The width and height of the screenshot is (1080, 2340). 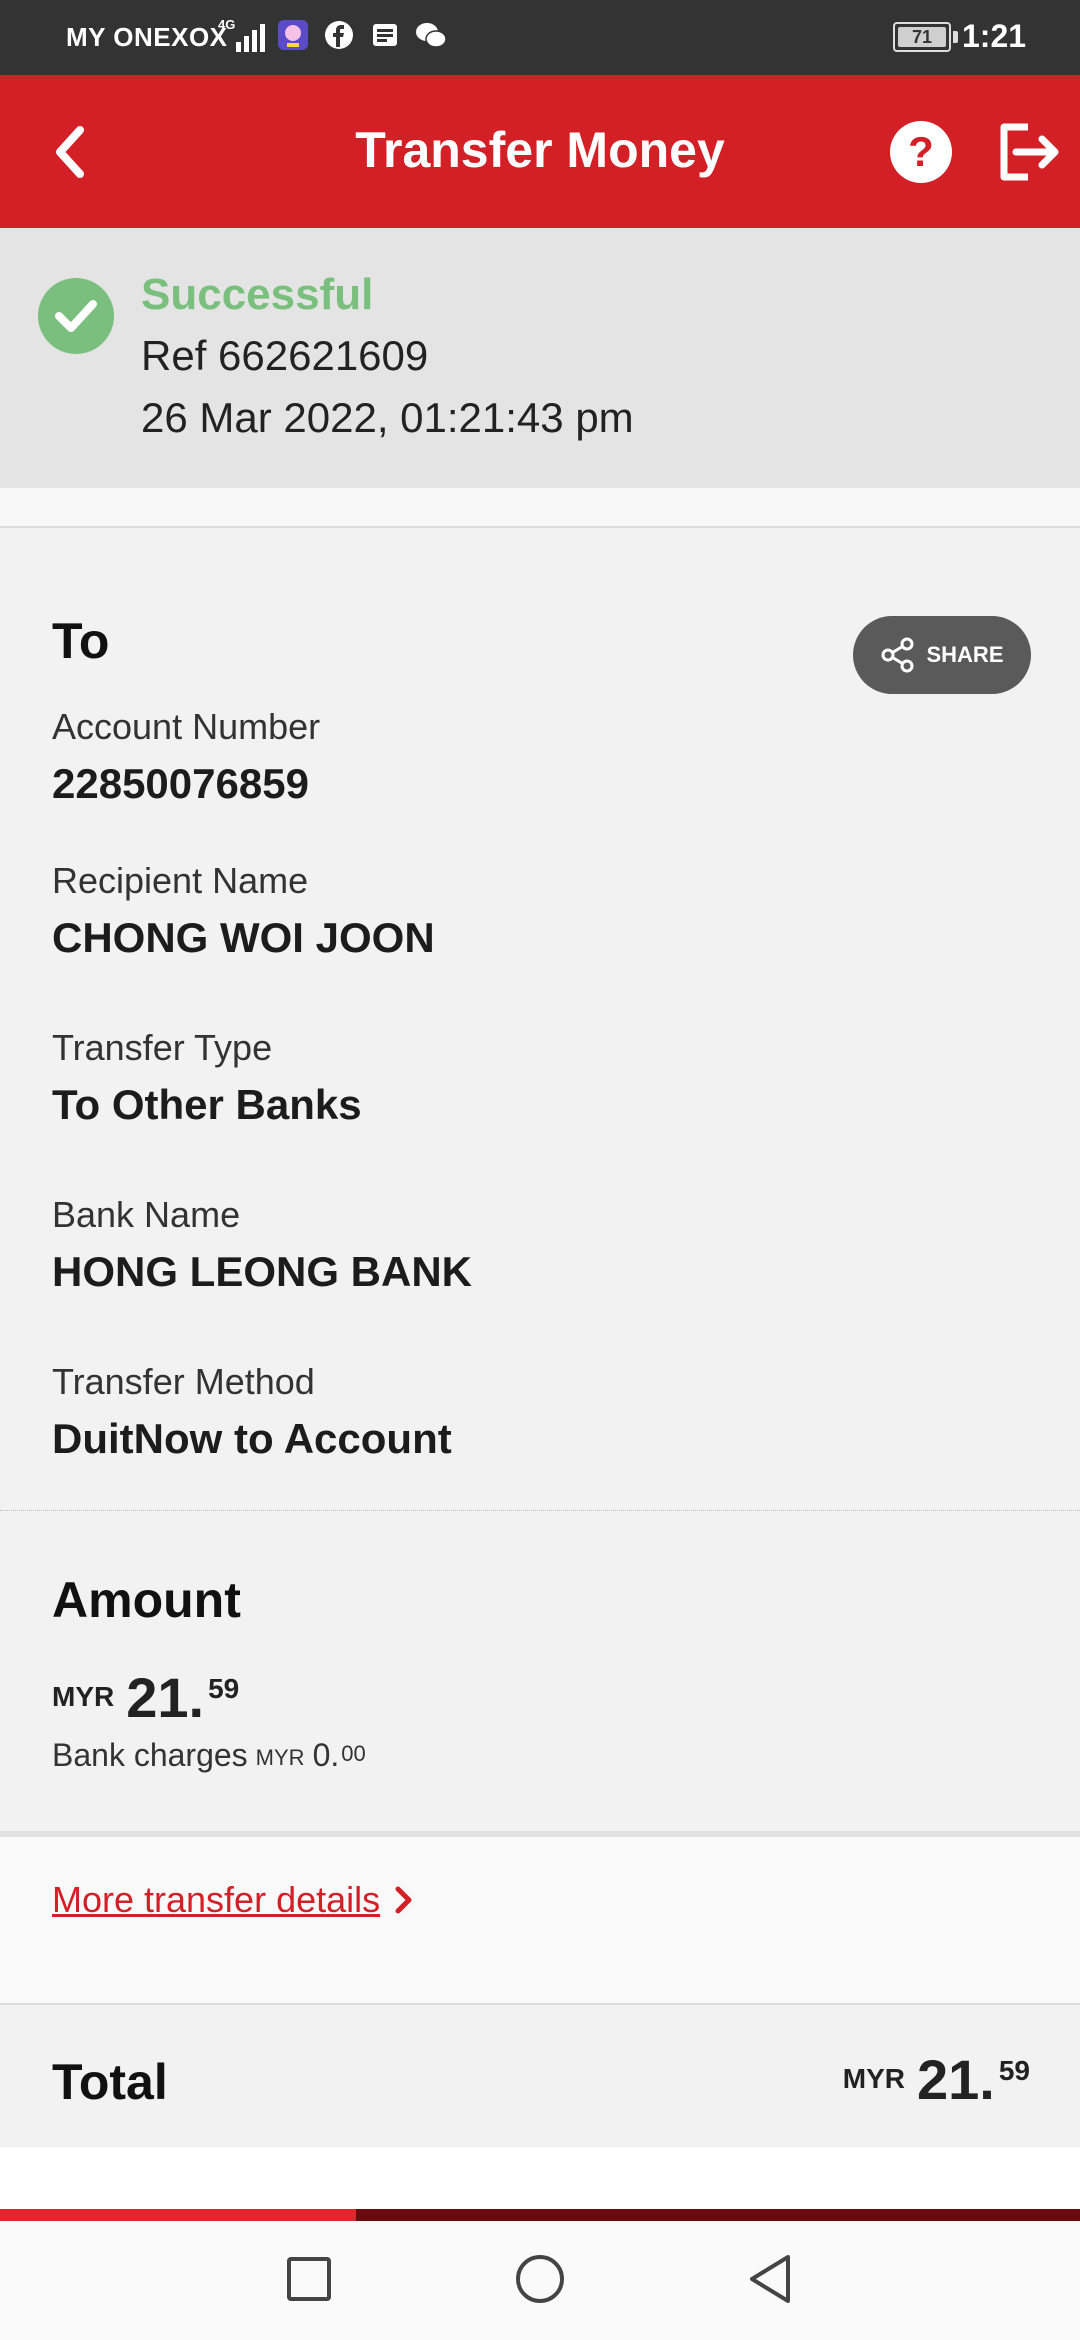 What do you see at coordinates (227, 24) in the screenshot?
I see `network-type: 4G` at bounding box center [227, 24].